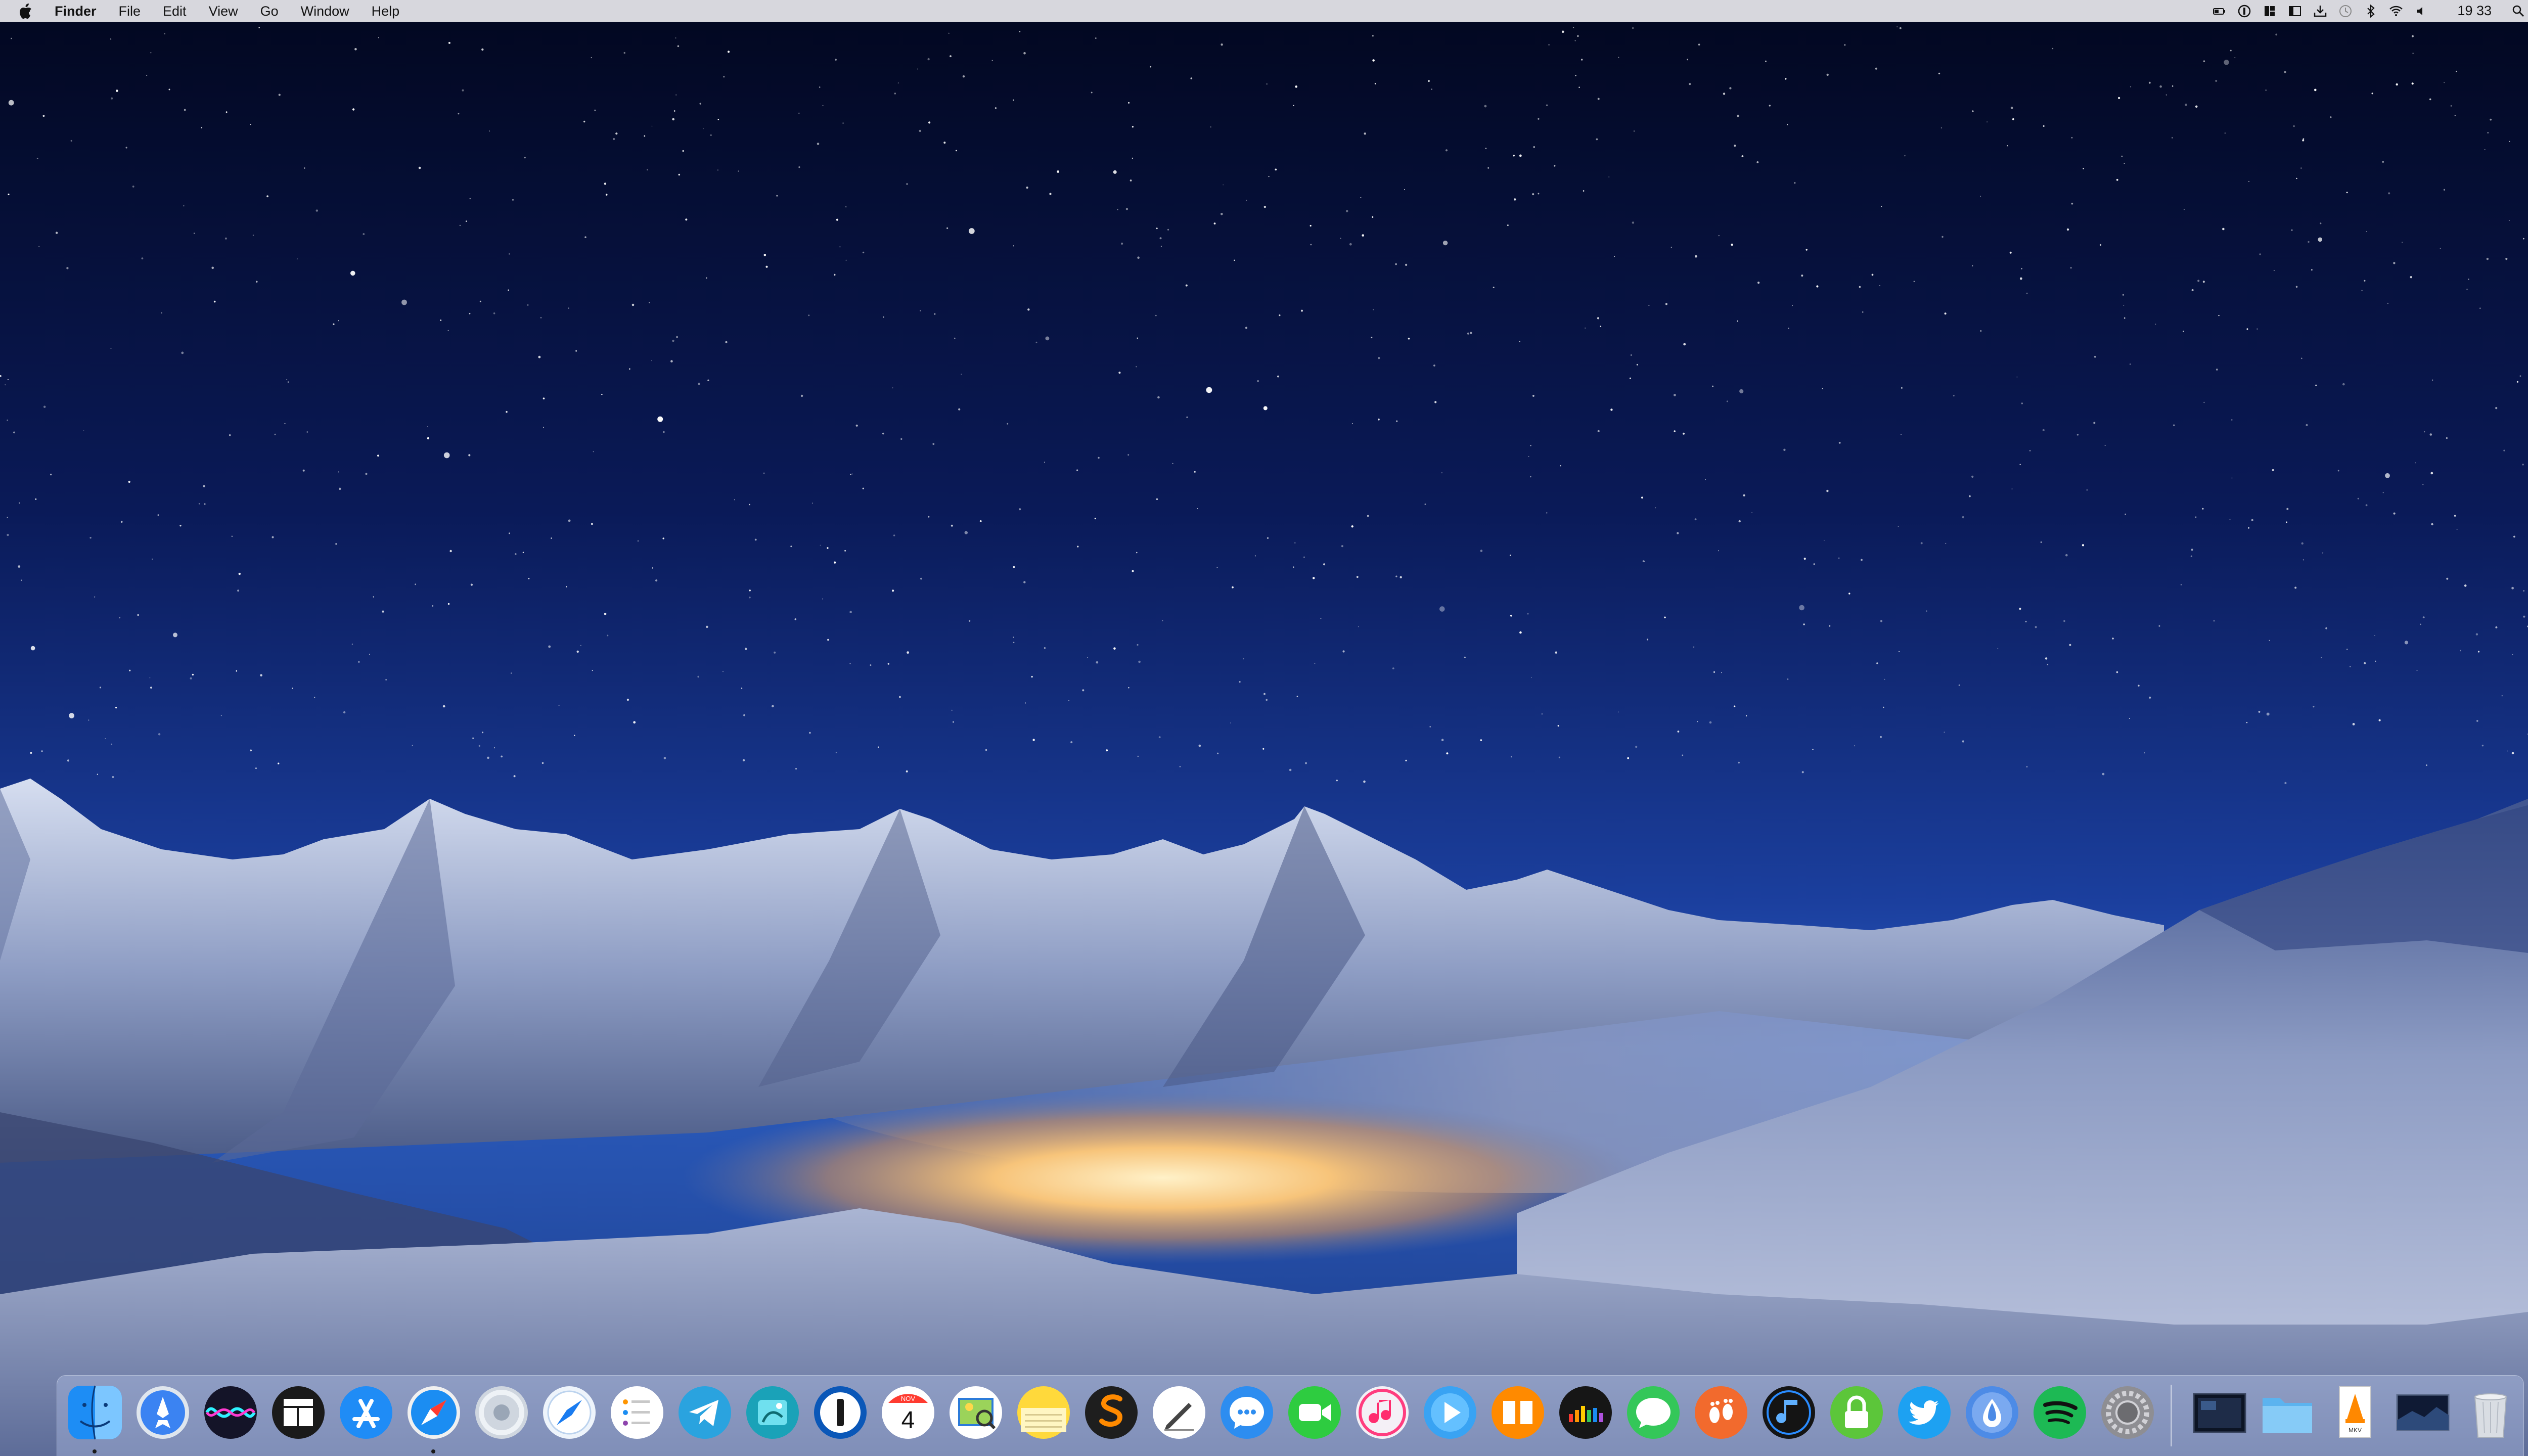 The image size is (2528, 1456). I want to click on app-store-icon, so click(366, 1412).